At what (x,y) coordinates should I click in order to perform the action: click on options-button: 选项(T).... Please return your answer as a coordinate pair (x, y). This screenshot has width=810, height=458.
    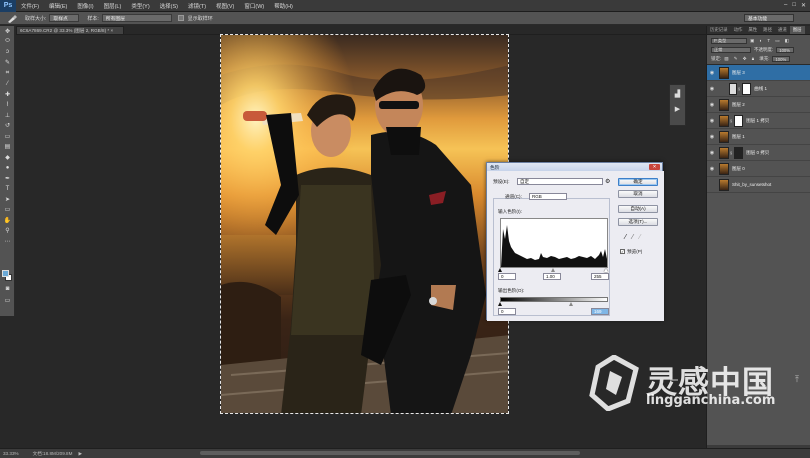
    Looking at the image, I should click on (638, 222).